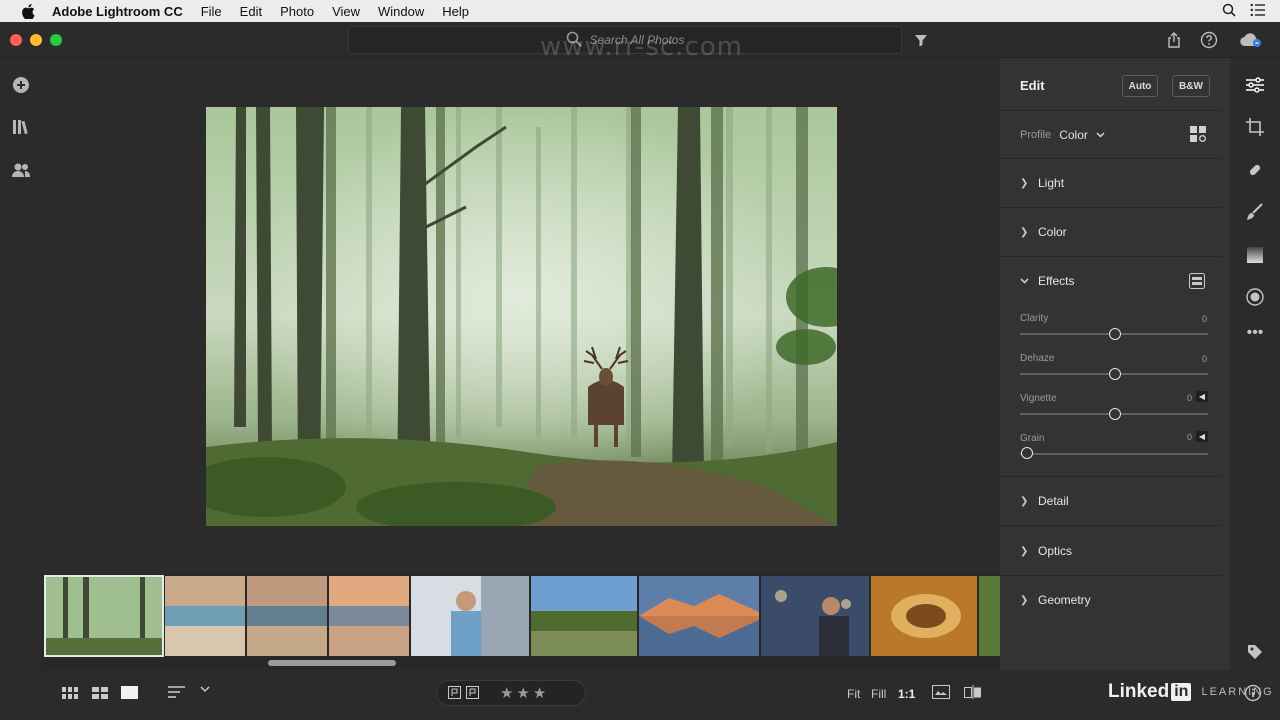 This screenshot has width=1280, height=720. What do you see at coordinates (36, 40) in the screenshot?
I see `minimize-window-button` at bounding box center [36, 40].